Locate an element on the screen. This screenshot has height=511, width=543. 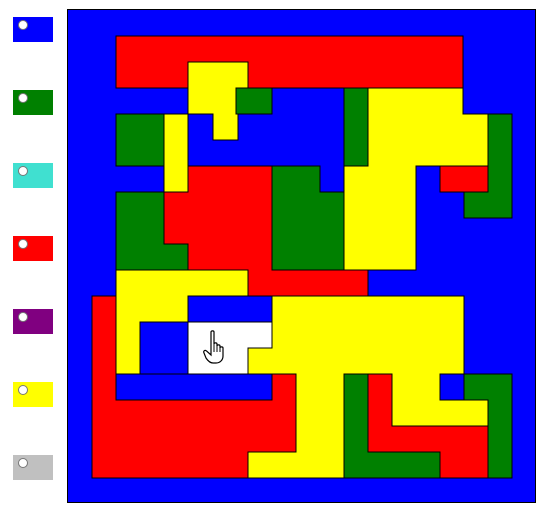
region-green-small-top is located at coordinates (254, 101).